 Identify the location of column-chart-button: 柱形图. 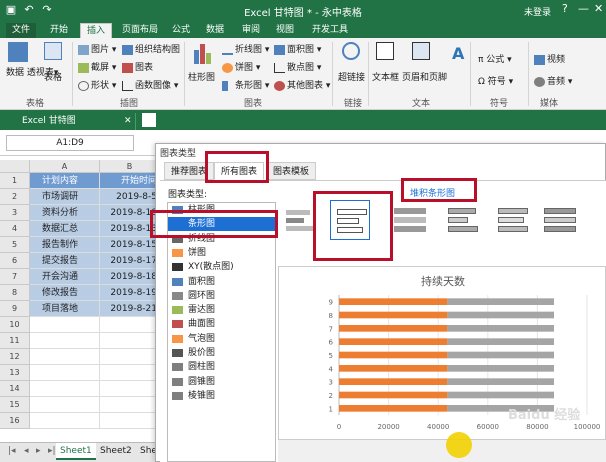
(201, 76).